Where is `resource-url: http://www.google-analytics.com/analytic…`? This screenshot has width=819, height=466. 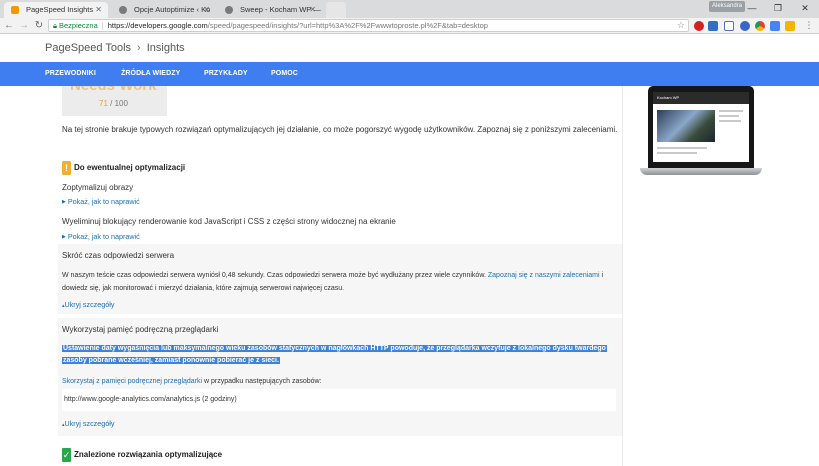 resource-url: http://www.google-analytics.com/analytic… is located at coordinates (339, 400).